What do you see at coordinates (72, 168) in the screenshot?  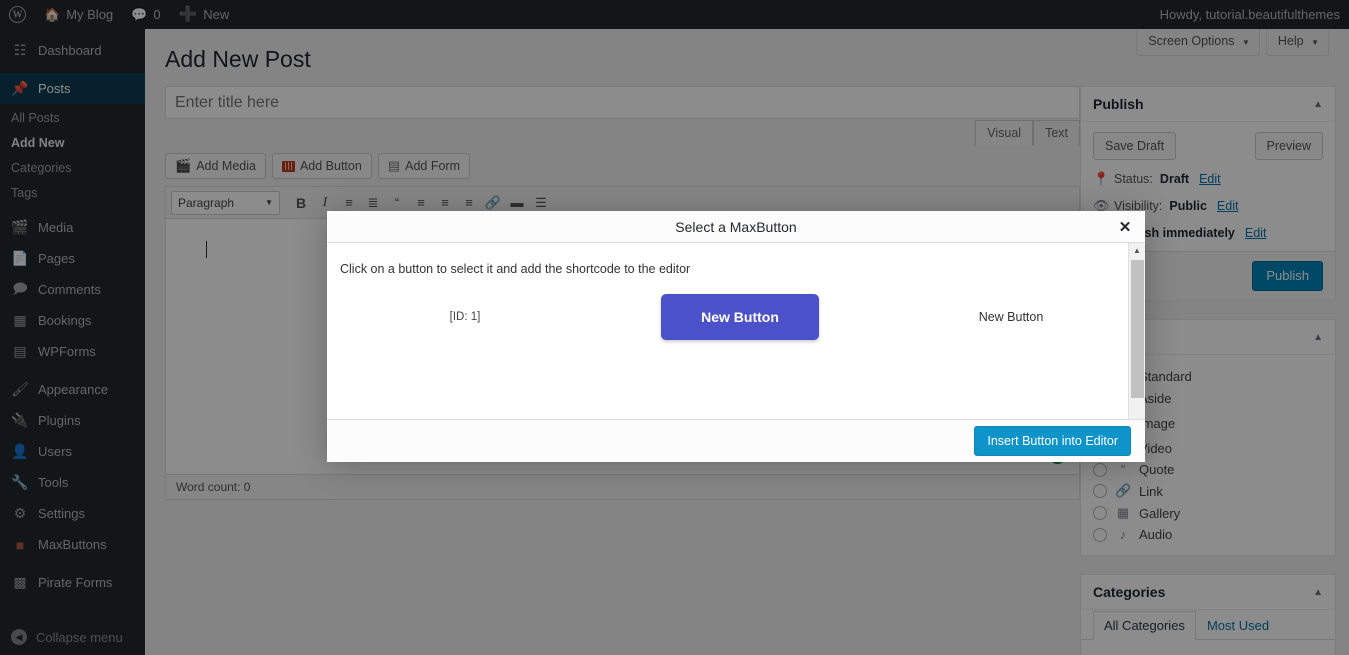 I see `sidebar-item-categories: Categories` at bounding box center [72, 168].